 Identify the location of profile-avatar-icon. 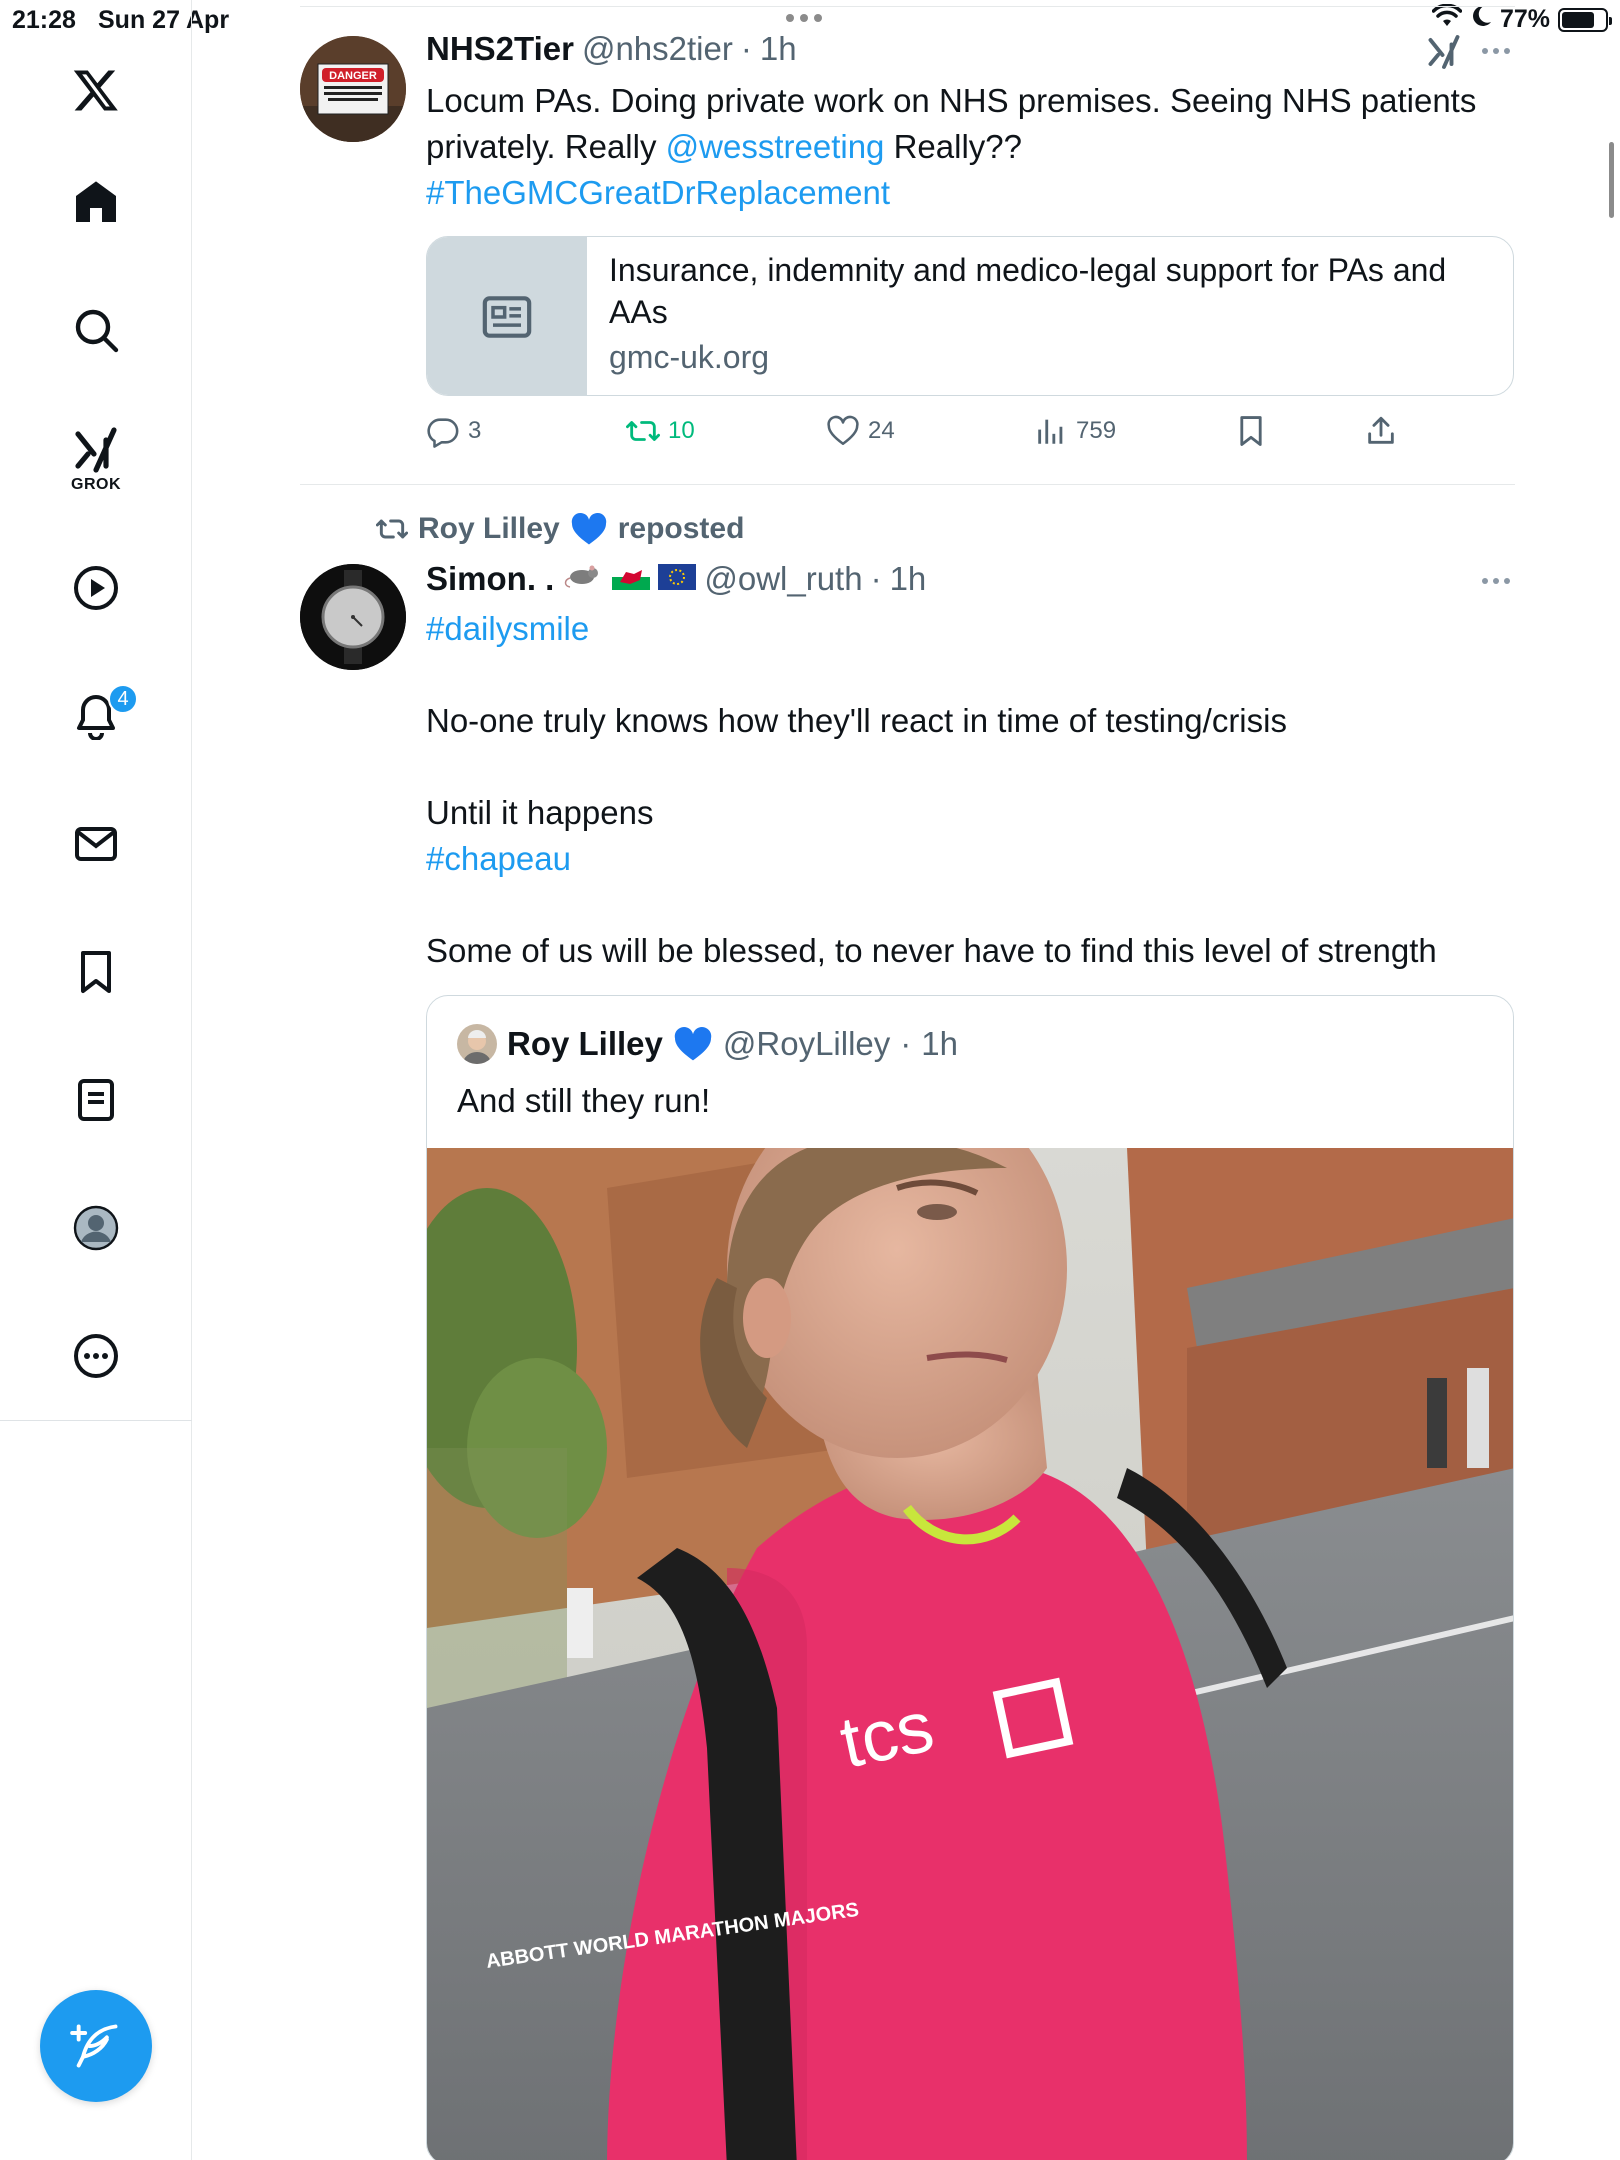
(96, 1228).